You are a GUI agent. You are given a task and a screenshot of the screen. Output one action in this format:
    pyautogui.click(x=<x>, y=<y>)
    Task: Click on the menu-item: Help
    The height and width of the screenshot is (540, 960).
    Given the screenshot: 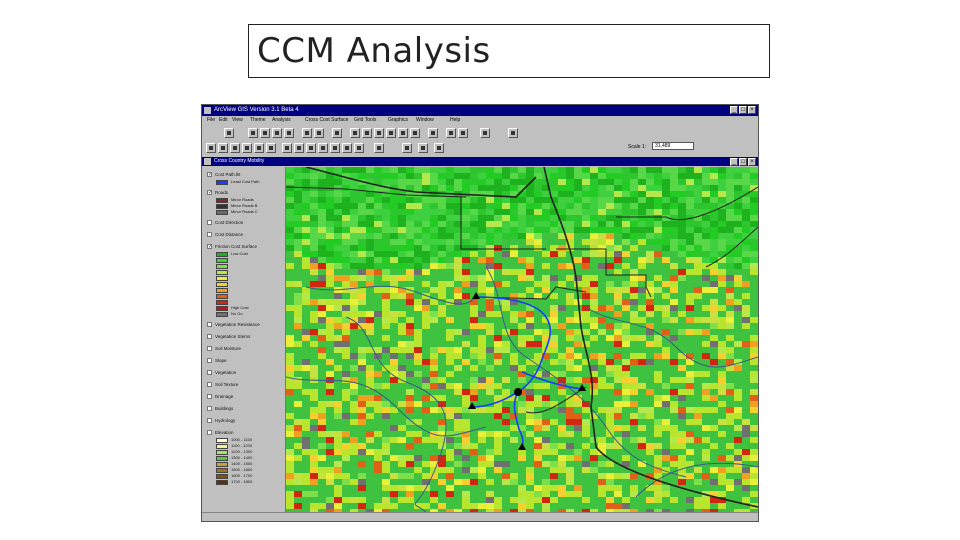 What is the action you would take?
    pyautogui.click(x=455, y=120)
    